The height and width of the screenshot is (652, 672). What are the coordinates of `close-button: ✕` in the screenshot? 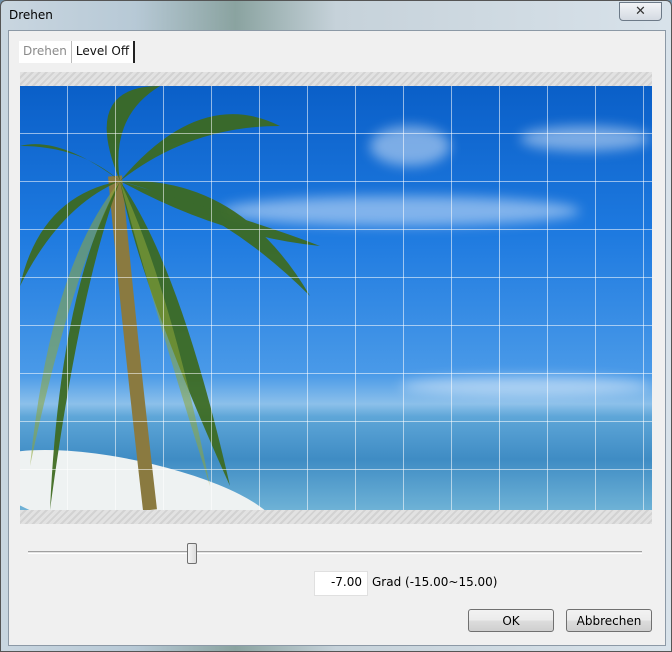 It's located at (640, 11).